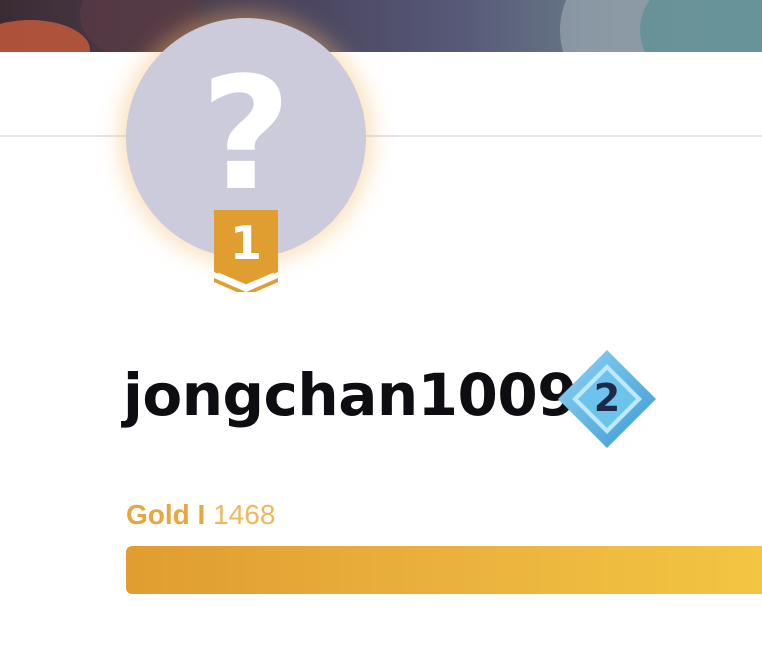  I want to click on rank-number: 1, so click(245, 243).